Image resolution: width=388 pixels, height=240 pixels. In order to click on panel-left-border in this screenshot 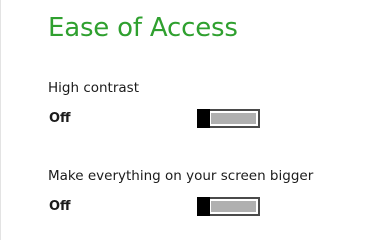, I will do `click(0, 120)`.